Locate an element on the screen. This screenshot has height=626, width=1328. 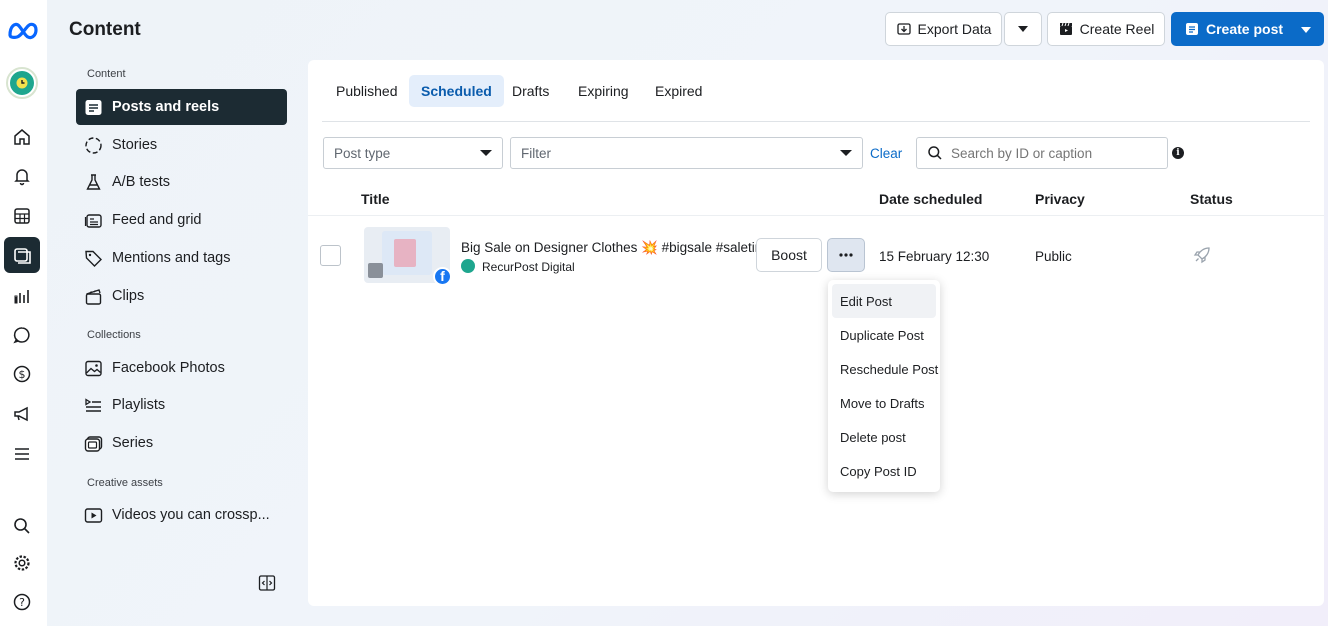
monetization-icon: $ is located at coordinates (22, 374).